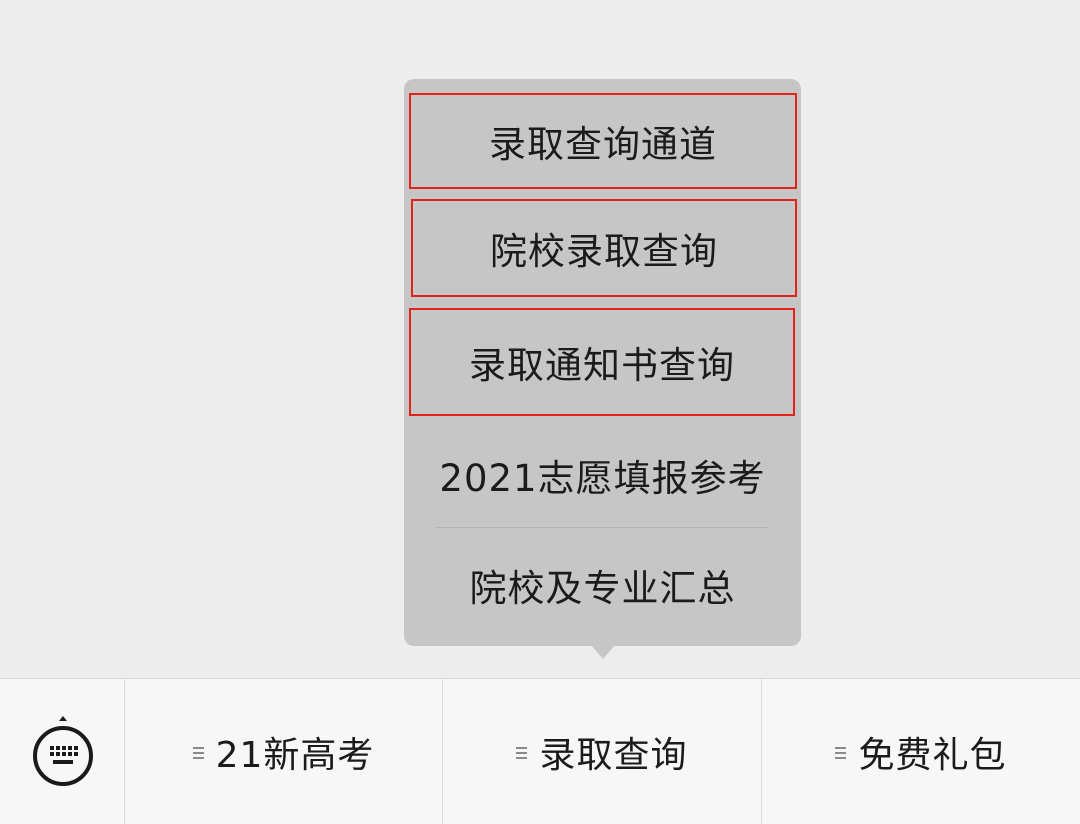 This screenshot has width=1080, height=824. I want to click on menu-button-free-gift: 免费礼包, so click(921, 751).